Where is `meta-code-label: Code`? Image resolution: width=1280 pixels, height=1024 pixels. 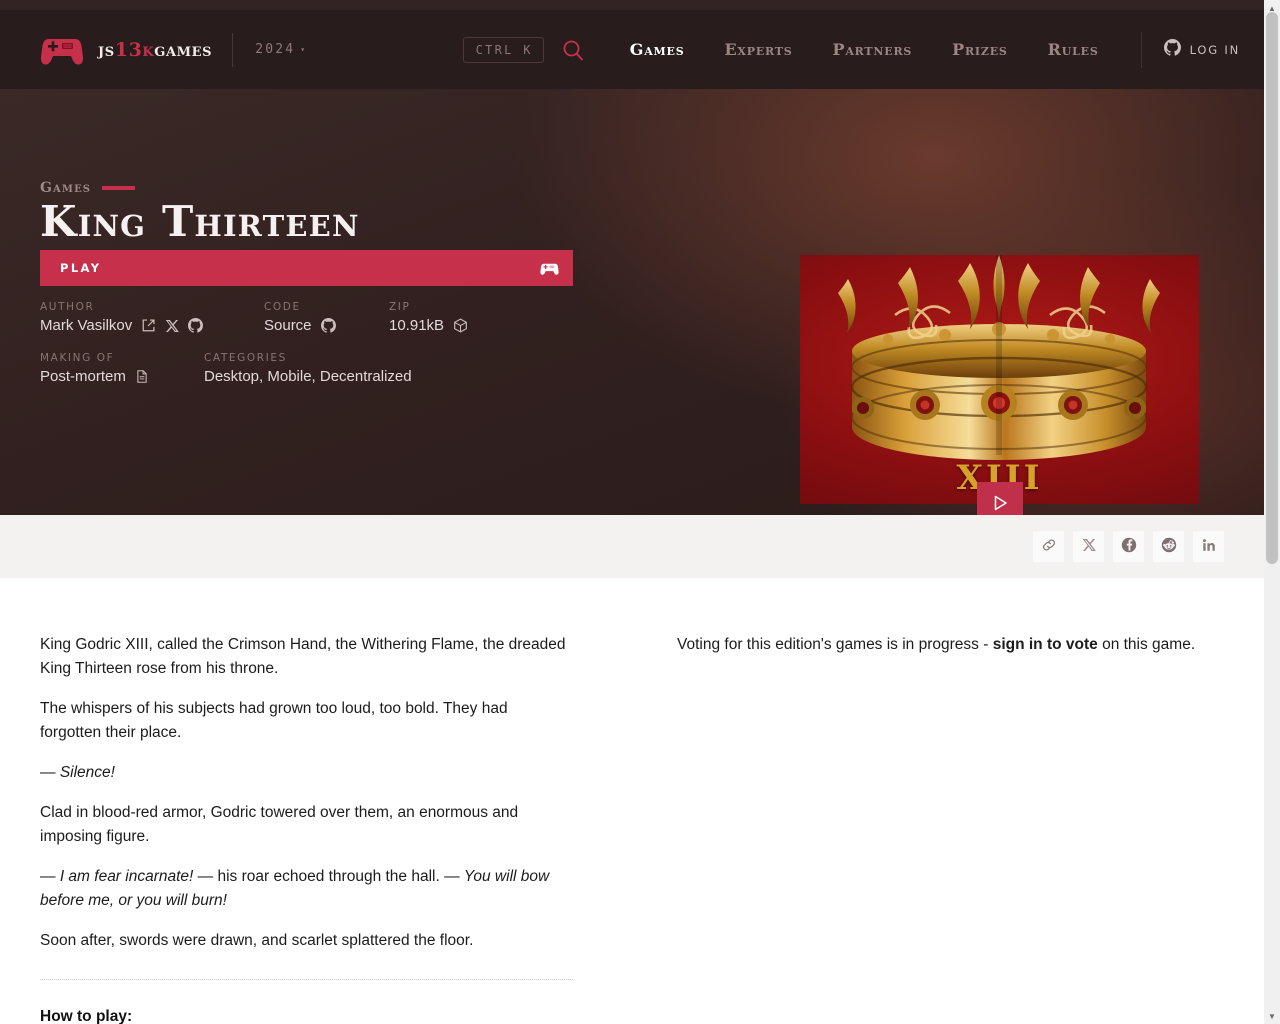 meta-code-label: Code is located at coordinates (282, 307).